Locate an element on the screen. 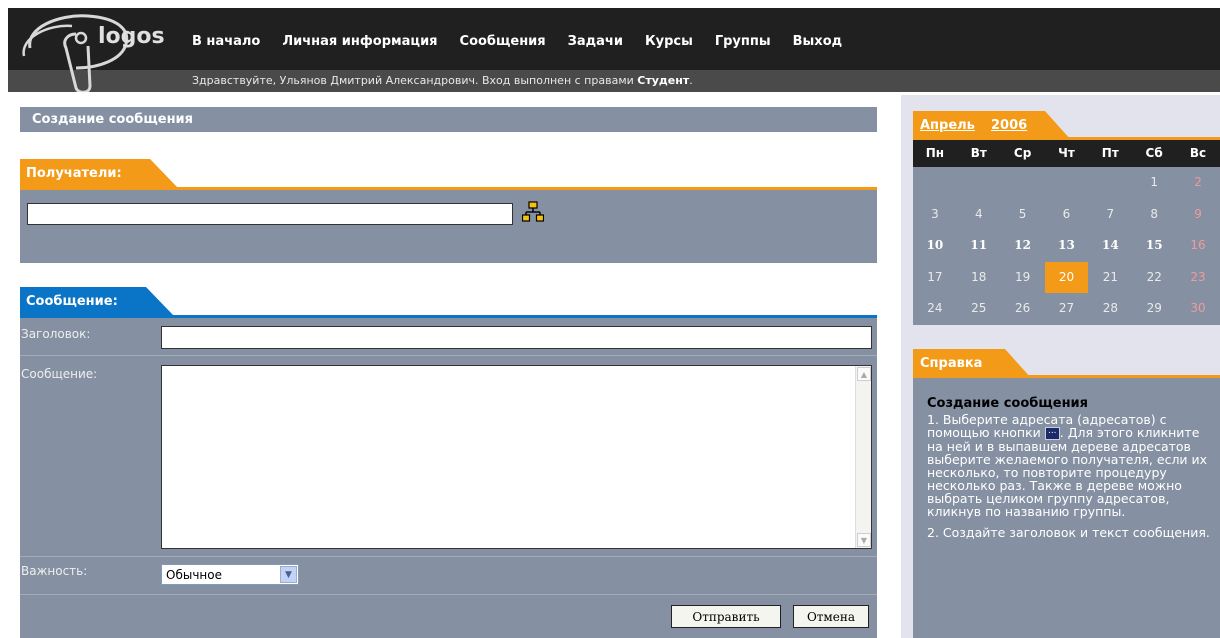 The width and height of the screenshot is (1220, 638). help-tab: Справка is located at coordinates (1066, 363).